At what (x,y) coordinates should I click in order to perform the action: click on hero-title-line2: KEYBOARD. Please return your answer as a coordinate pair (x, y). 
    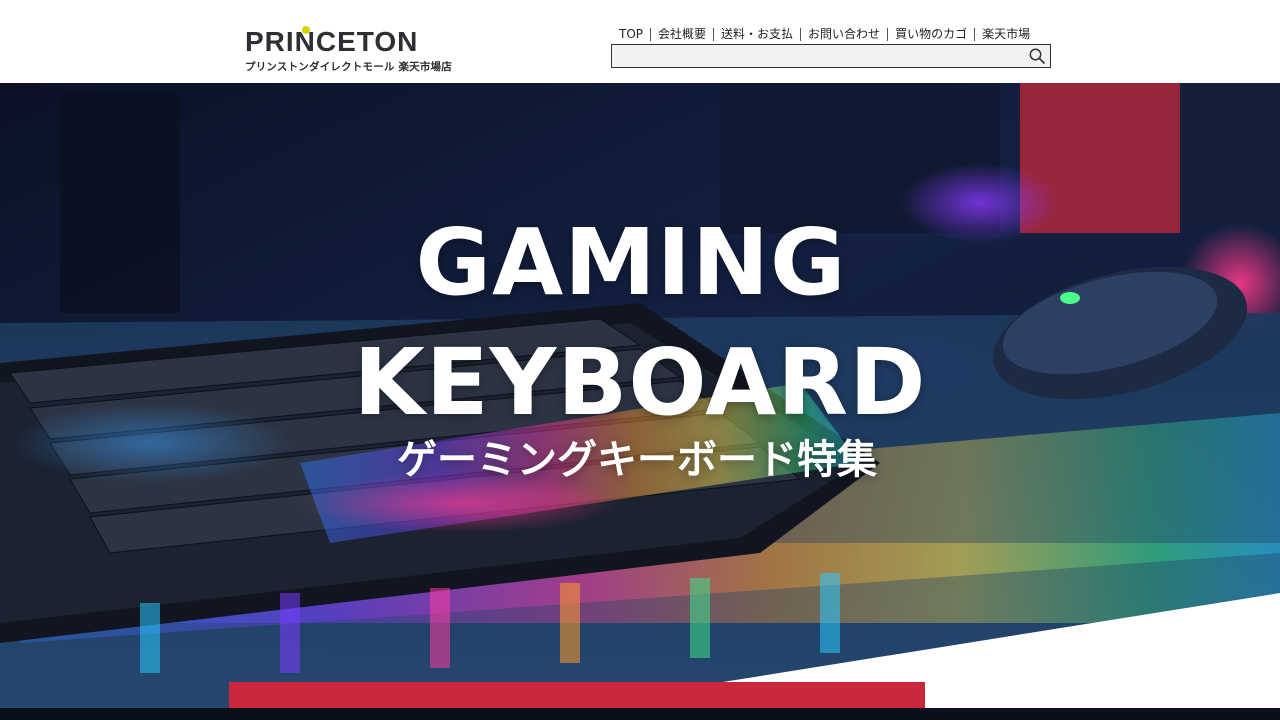
    Looking at the image, I should click on (640, 382).